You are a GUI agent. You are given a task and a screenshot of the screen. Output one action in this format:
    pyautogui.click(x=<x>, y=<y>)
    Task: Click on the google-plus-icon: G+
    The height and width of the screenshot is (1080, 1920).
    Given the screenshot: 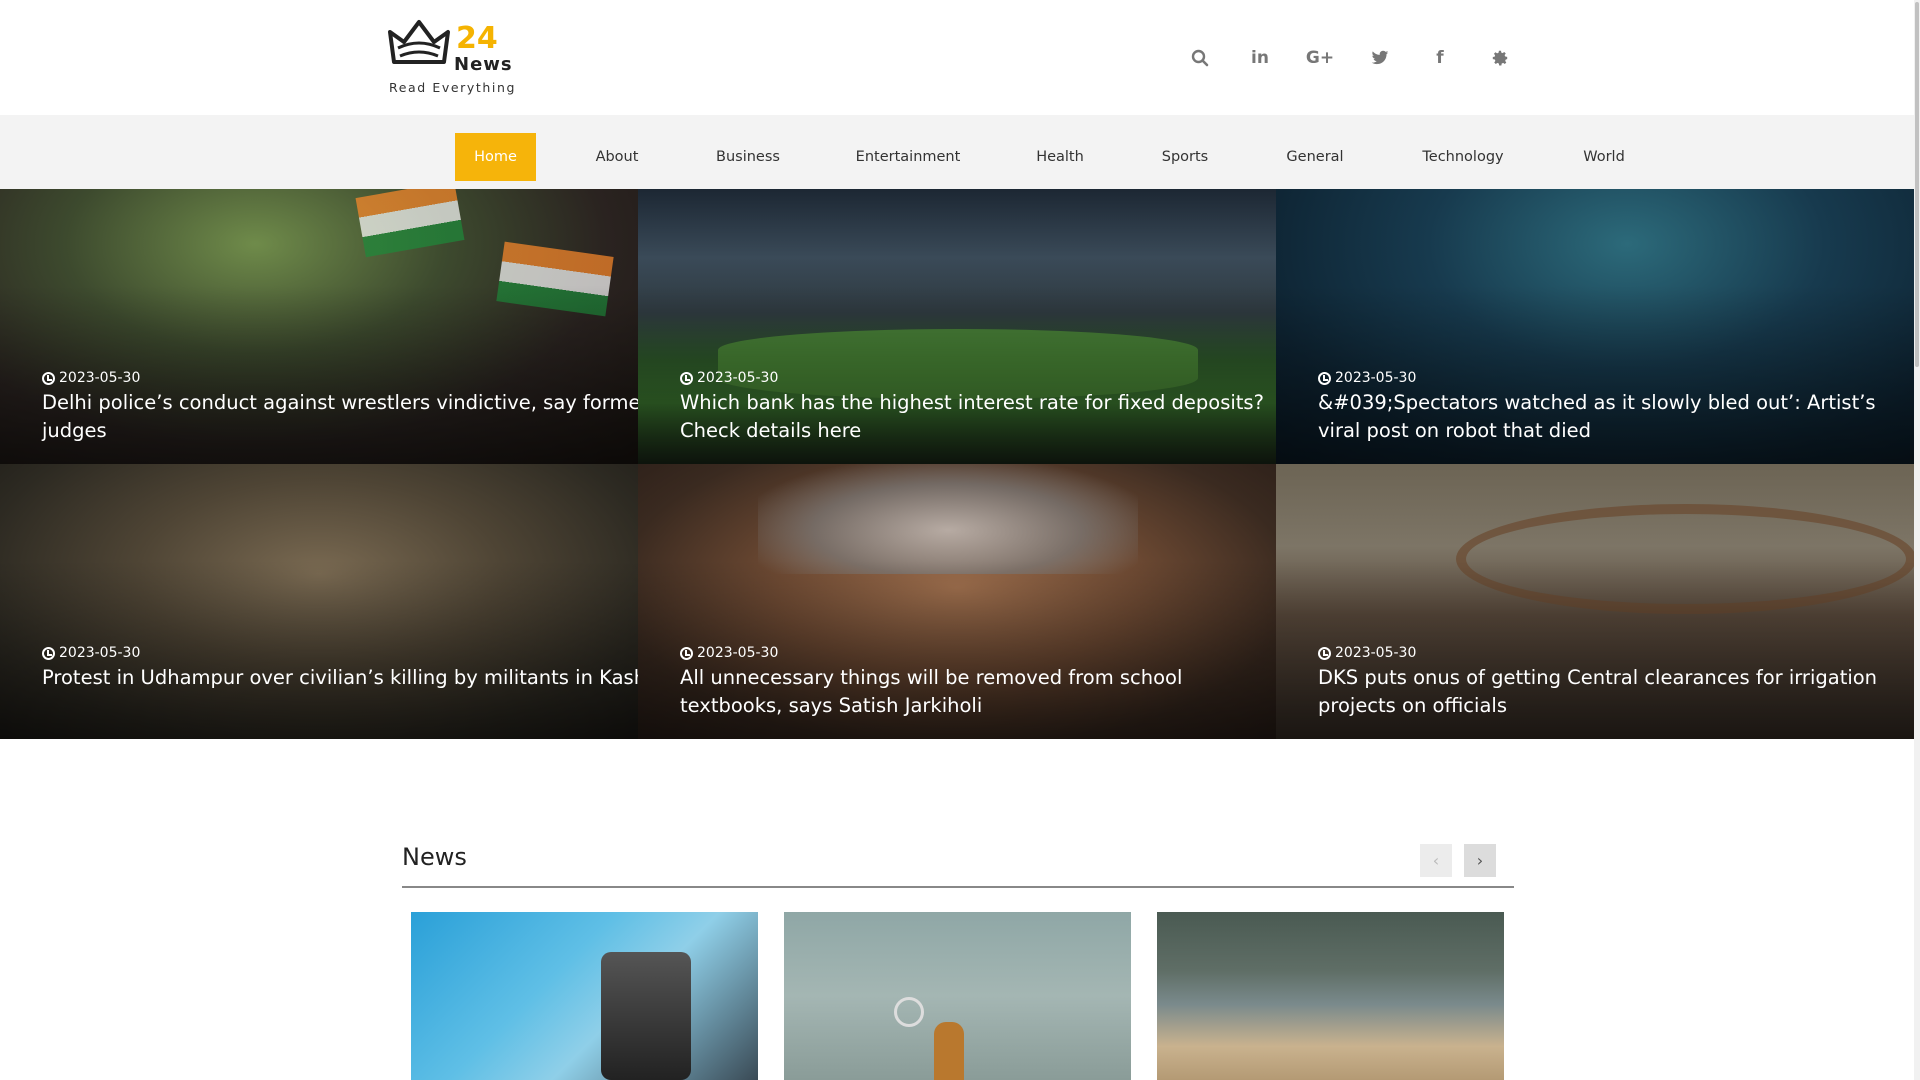 What is the action you would take?
    pyautogui.click(x=1320, y=58)
    